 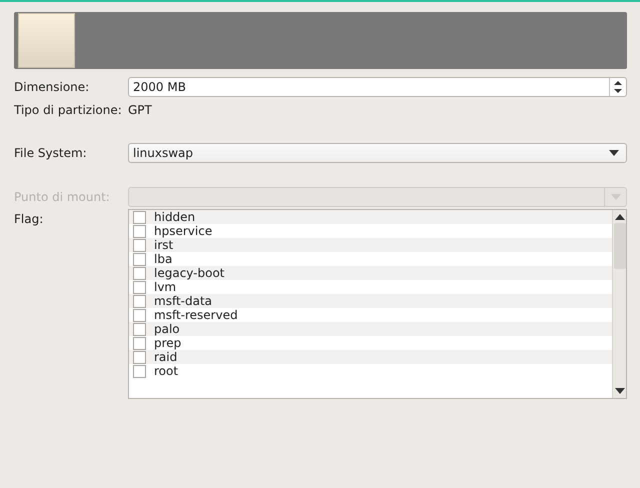 I want to click on flag-item: legacy-boot, so click(x=370, y=273).